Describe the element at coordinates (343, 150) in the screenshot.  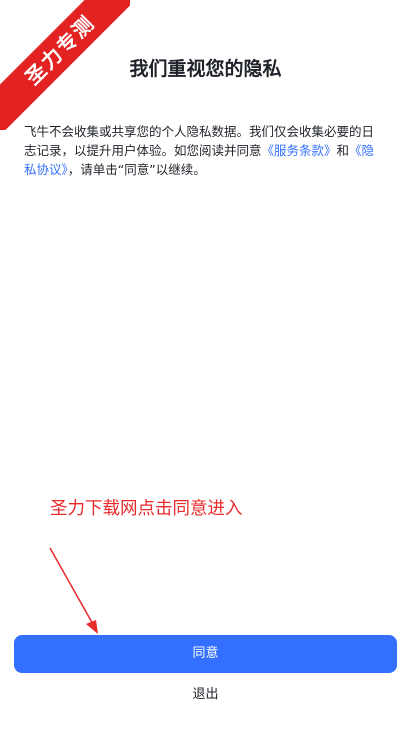
I see `privacy-text-part-2: 和` at that location.